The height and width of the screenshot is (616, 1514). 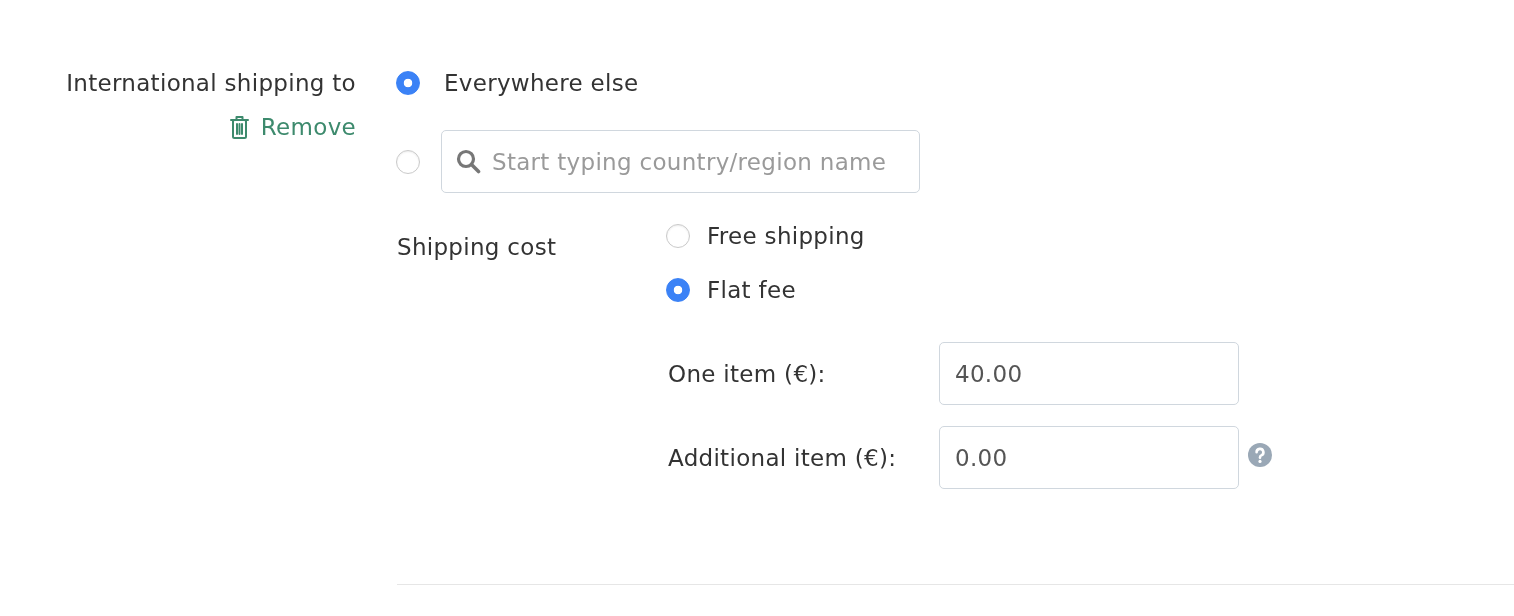 I want to click on section-label: International shipping to, so click(x=211, y=83).